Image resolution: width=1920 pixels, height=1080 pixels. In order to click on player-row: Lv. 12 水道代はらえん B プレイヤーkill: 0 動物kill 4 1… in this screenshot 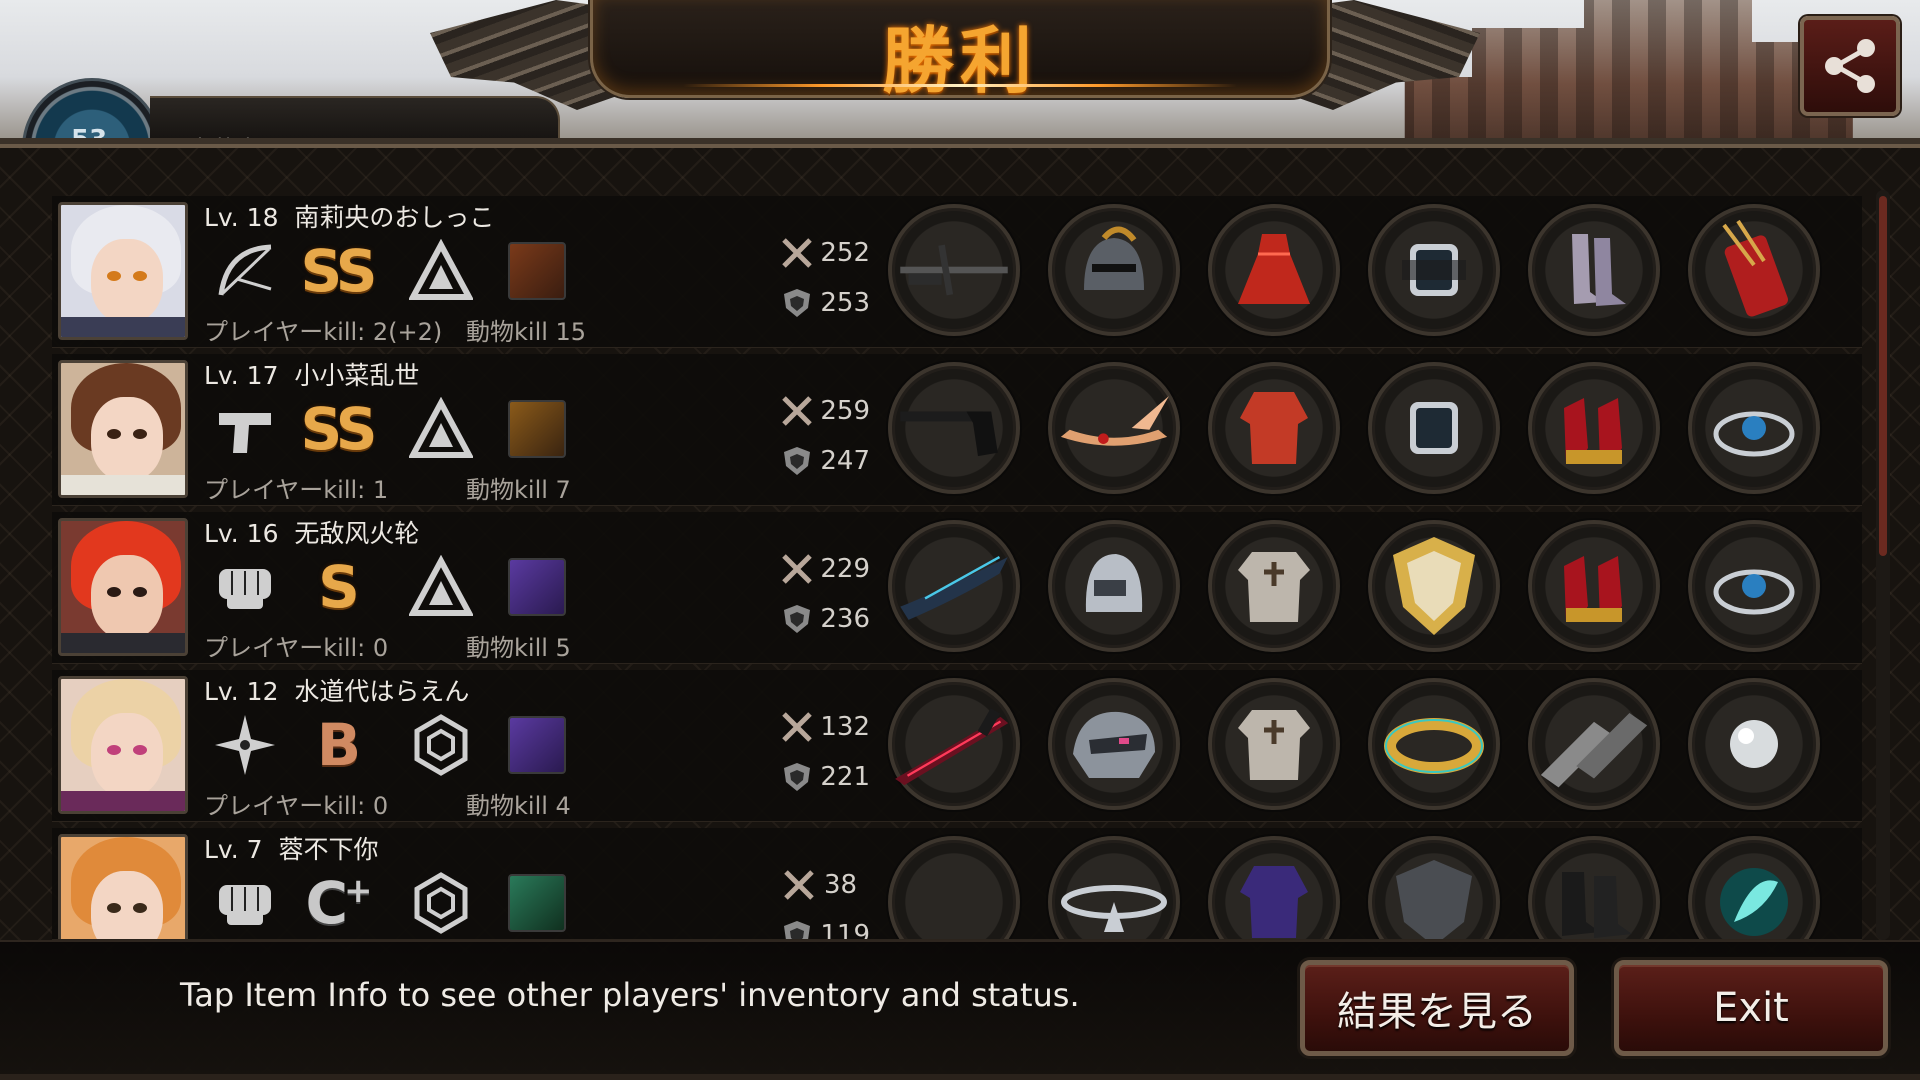, I will do `click(957, 746)`.